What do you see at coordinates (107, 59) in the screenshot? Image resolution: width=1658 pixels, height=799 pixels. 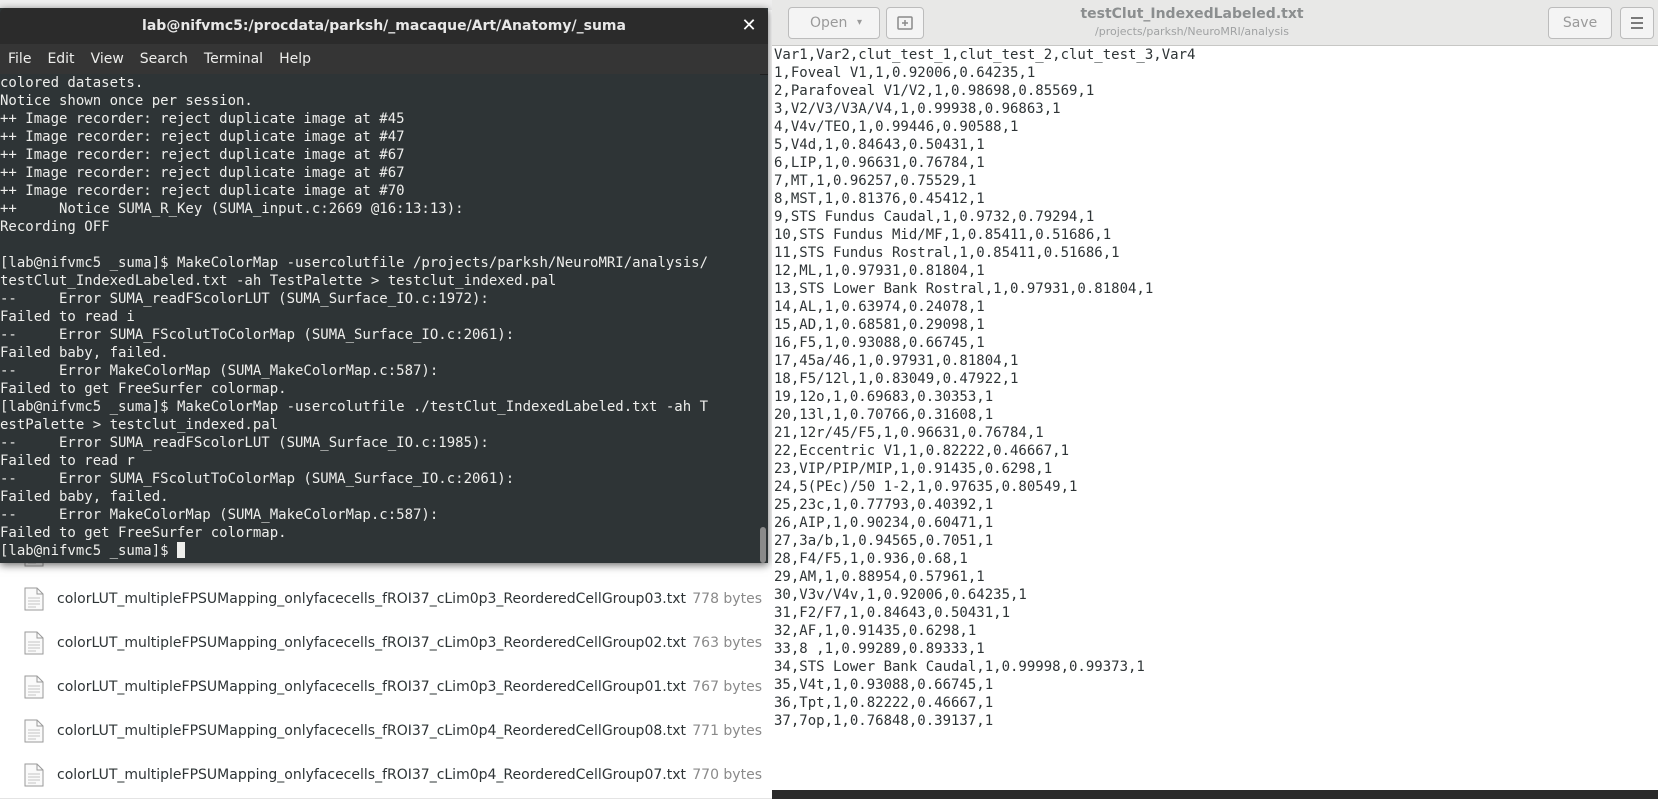 I see `menu-view: View` at bounding box center [107, 59].